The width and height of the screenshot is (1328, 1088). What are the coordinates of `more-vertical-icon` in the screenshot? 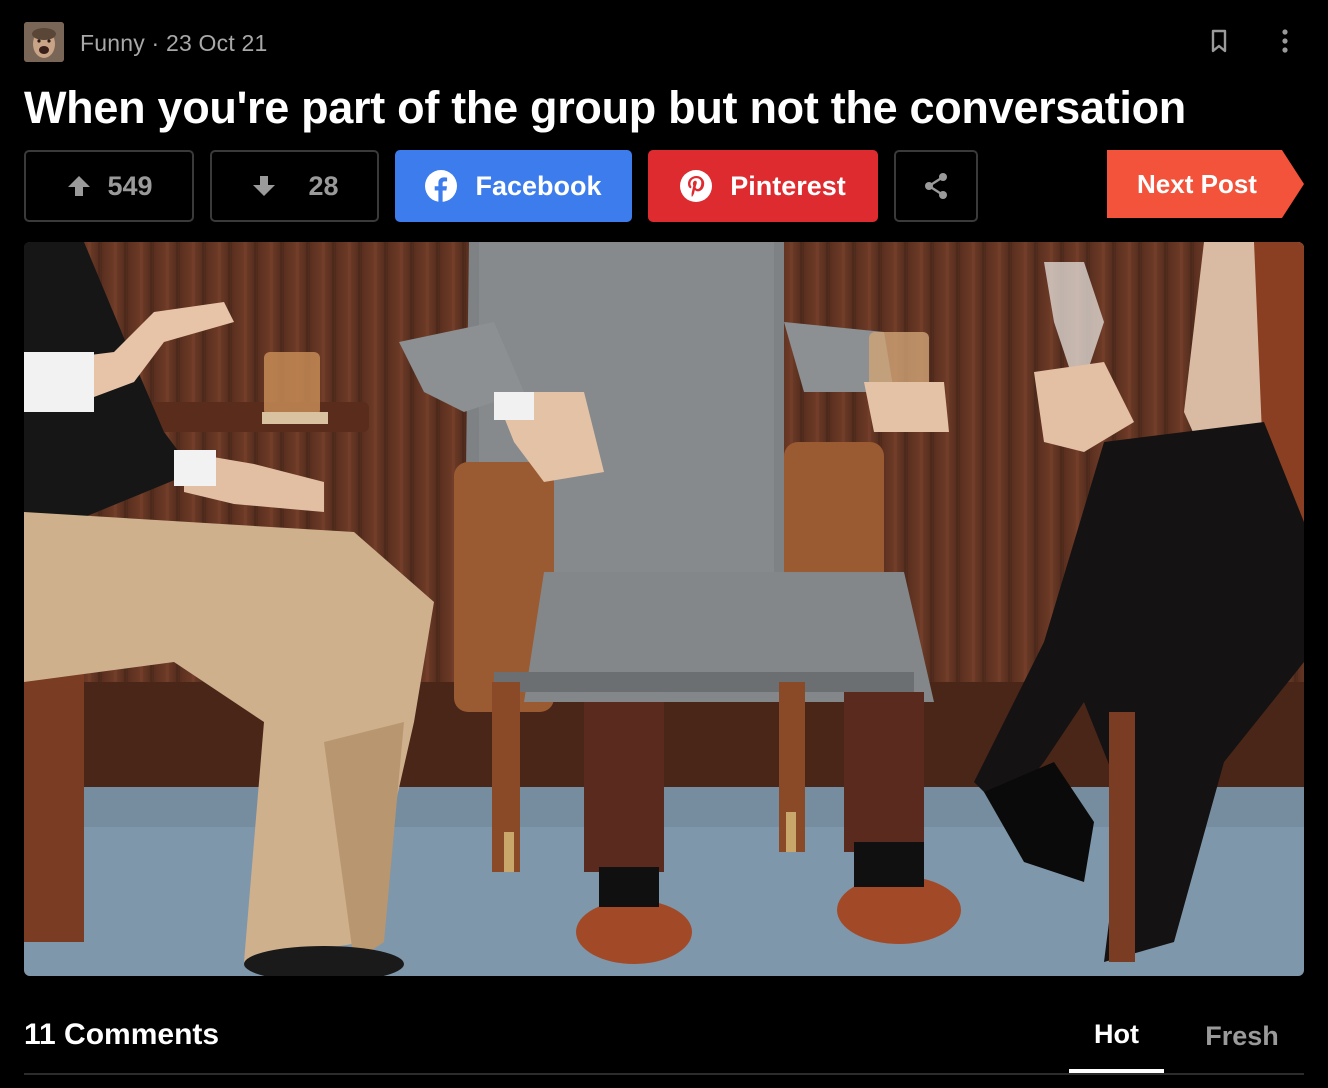 It's located at (1285, 41).